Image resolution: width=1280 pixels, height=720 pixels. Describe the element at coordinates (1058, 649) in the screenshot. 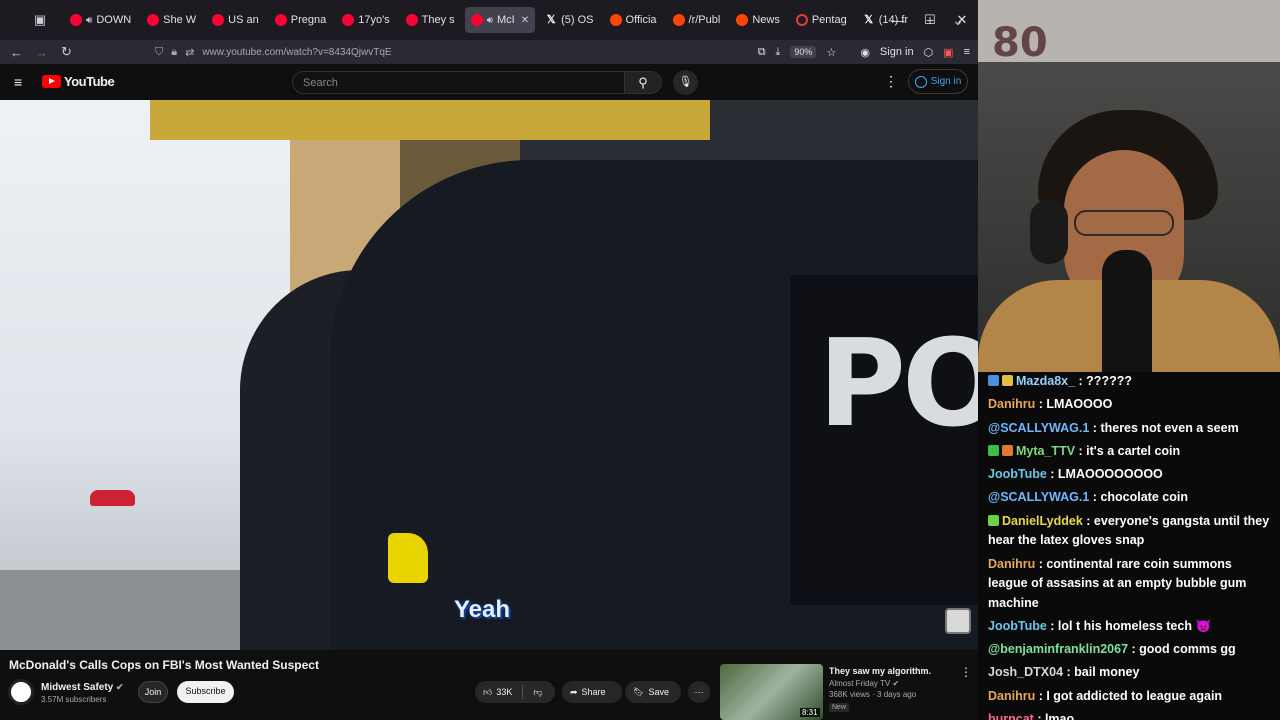

I see `chat-username: @benjaminfranklin2067` at that location.